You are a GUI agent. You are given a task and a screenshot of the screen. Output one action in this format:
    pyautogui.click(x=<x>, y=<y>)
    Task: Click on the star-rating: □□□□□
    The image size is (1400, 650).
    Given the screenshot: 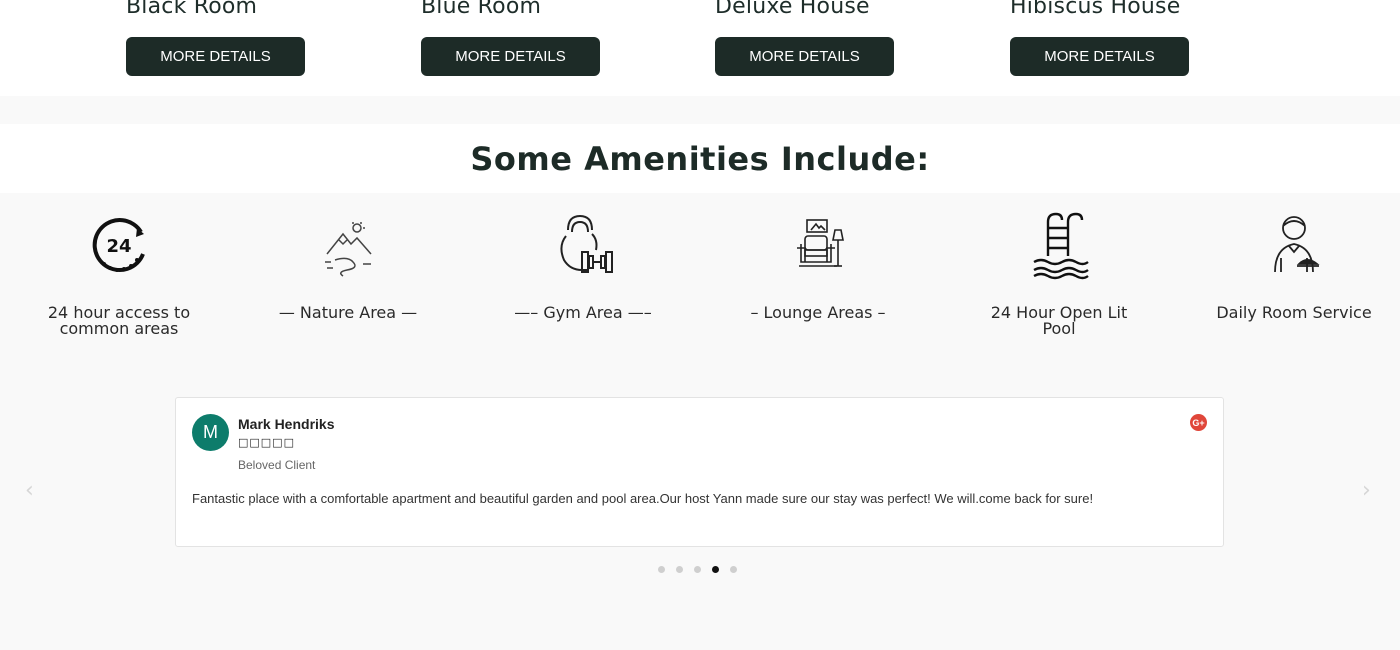 What is the action you would take?
    pyautogui.click(x=266, y=442)
    